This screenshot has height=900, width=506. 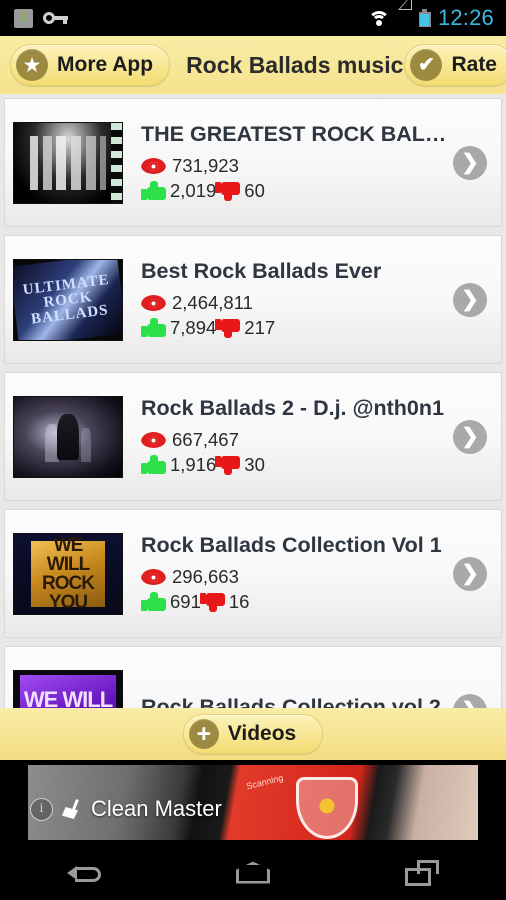 What do you see at coordinates (203, 734) in the screenshot?
I see `plus-icon: +` at bounding box center [203, 734].